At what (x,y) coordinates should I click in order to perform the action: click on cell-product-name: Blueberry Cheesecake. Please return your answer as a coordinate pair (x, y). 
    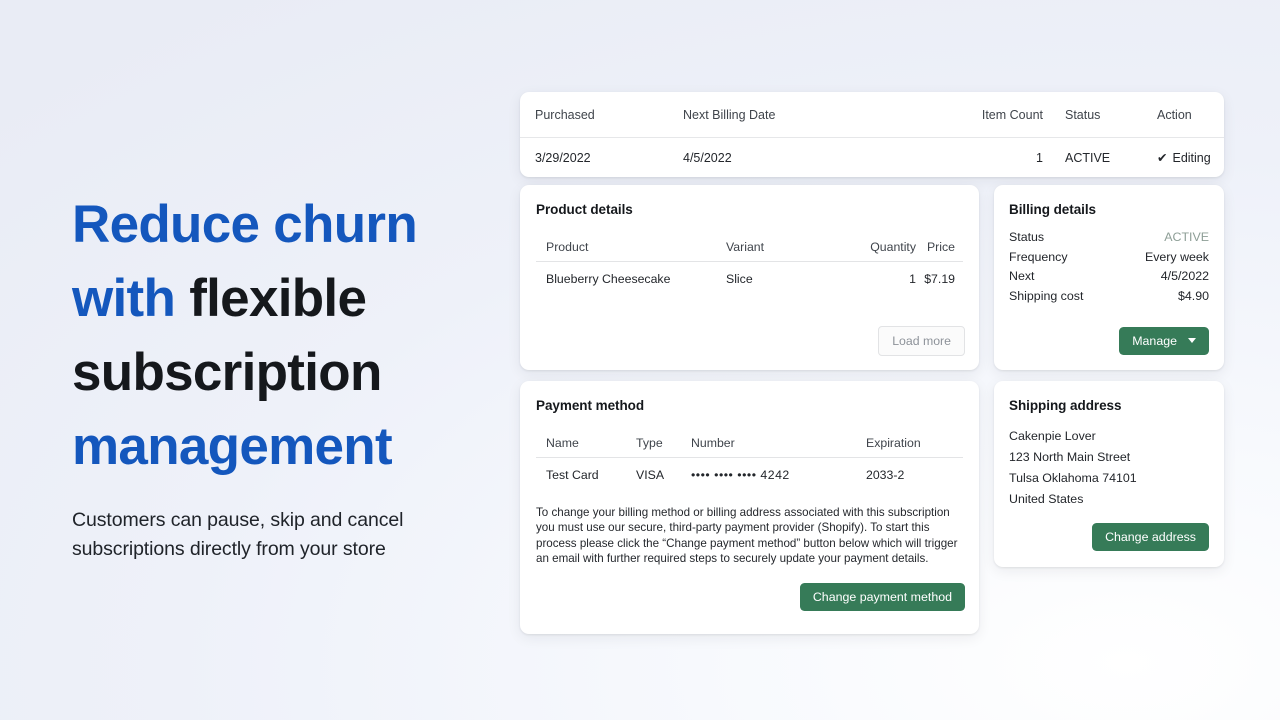
    Looking at the image, I should click on (608, 278).